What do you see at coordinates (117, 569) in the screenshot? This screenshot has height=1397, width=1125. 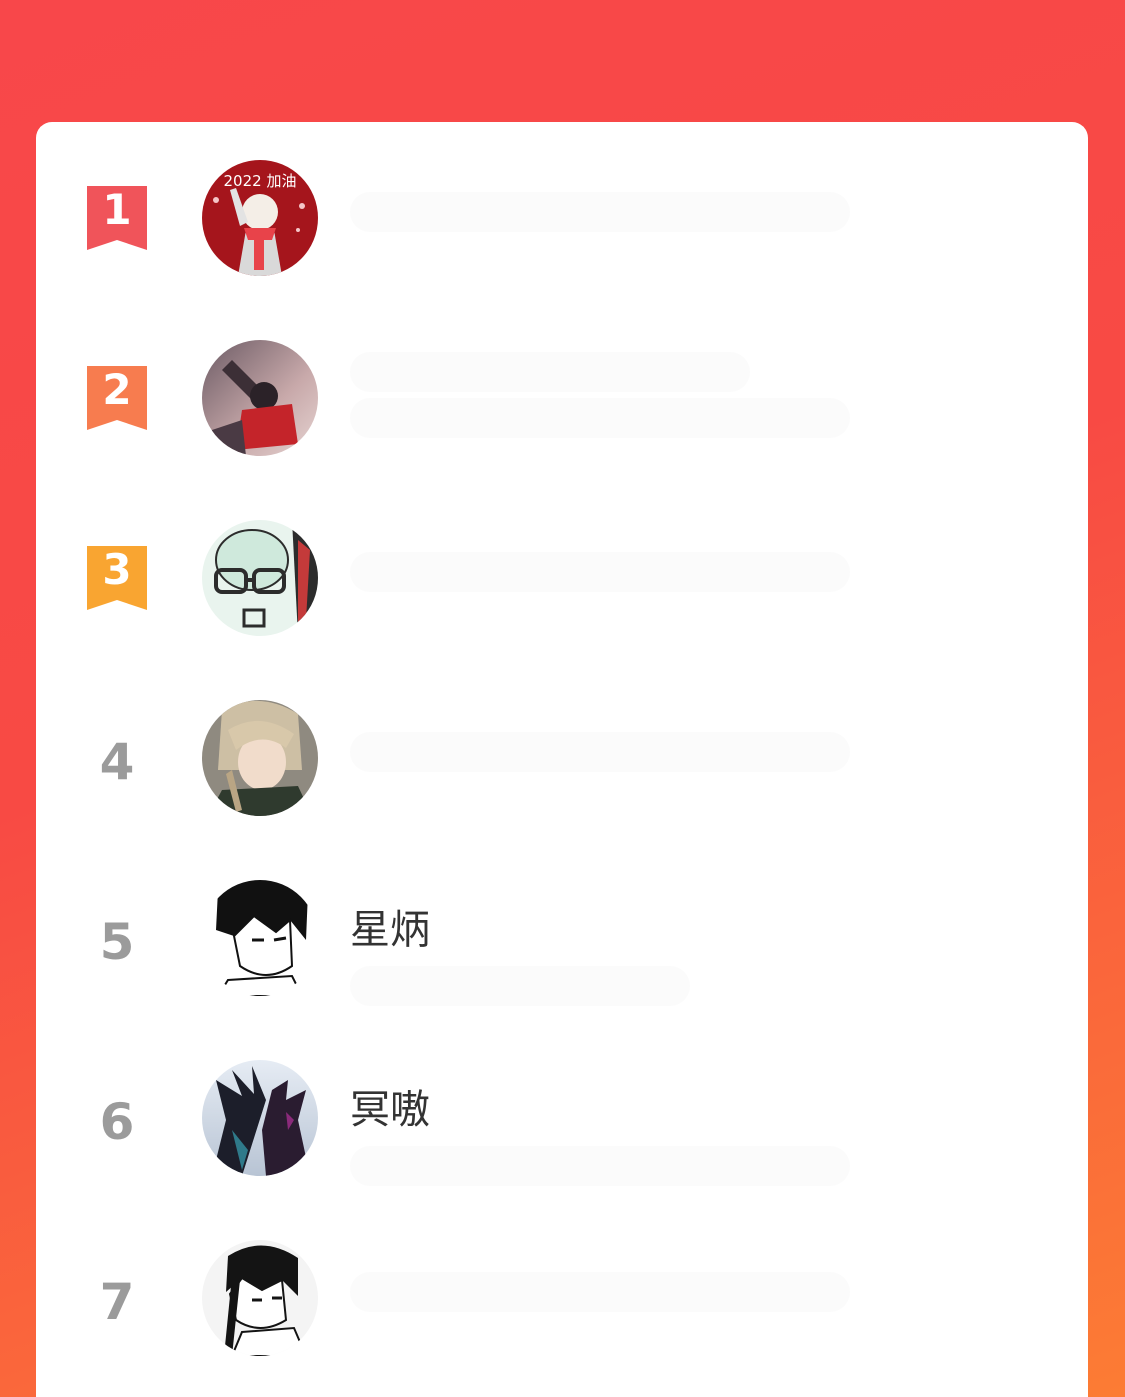 I see `rank-number: 3` at bounding box center [117, 569].